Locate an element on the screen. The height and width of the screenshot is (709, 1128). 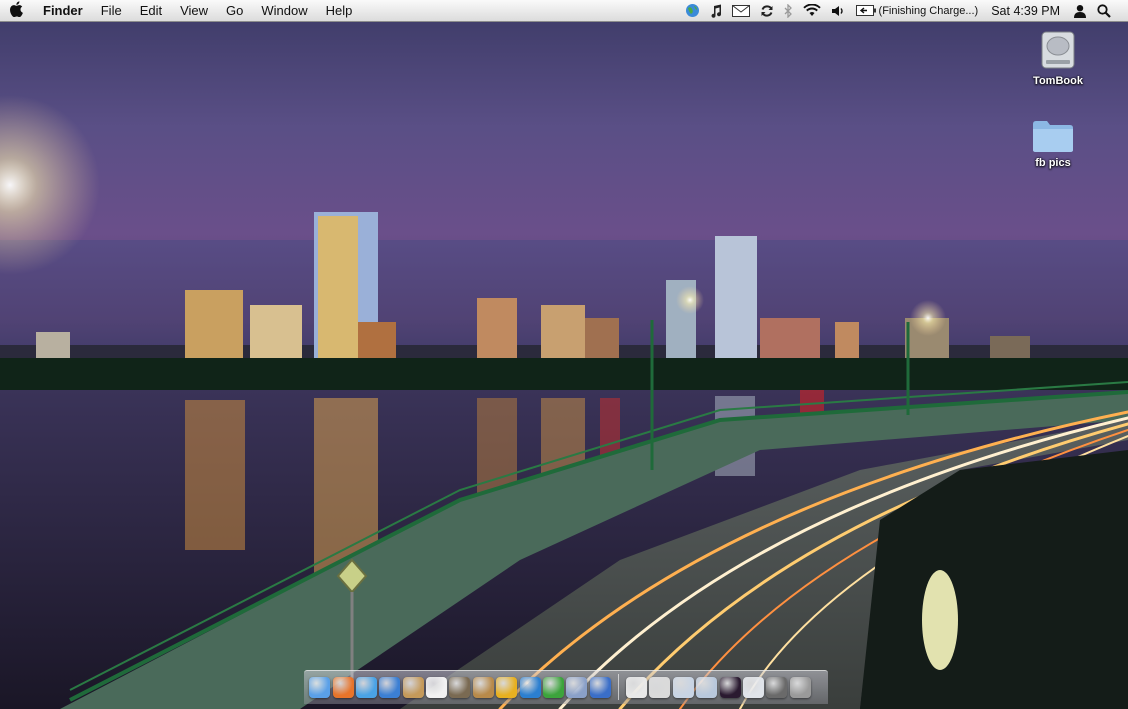
preview-icon is located at coordinates (483, 687).